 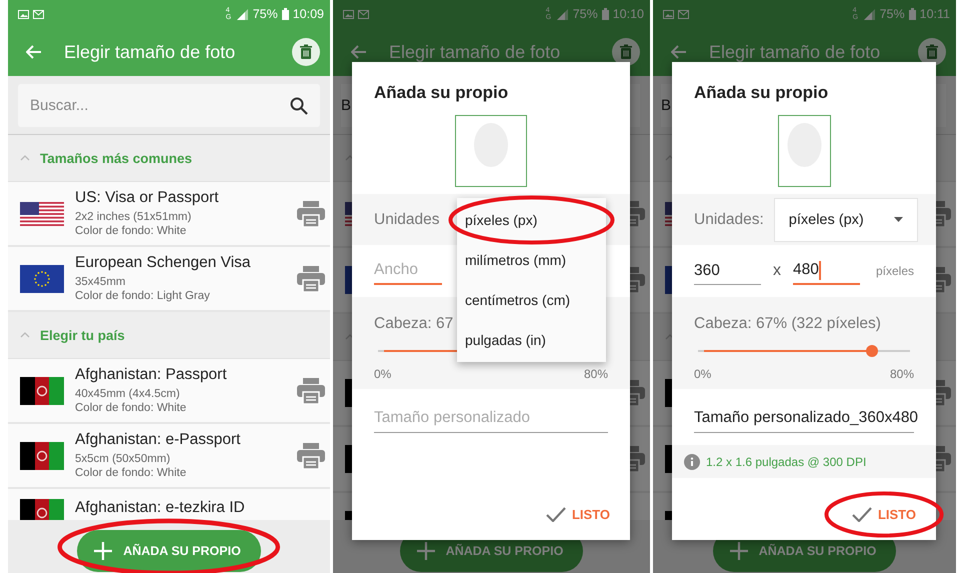 I want to click on search-icon, so click(x=299, y=105).